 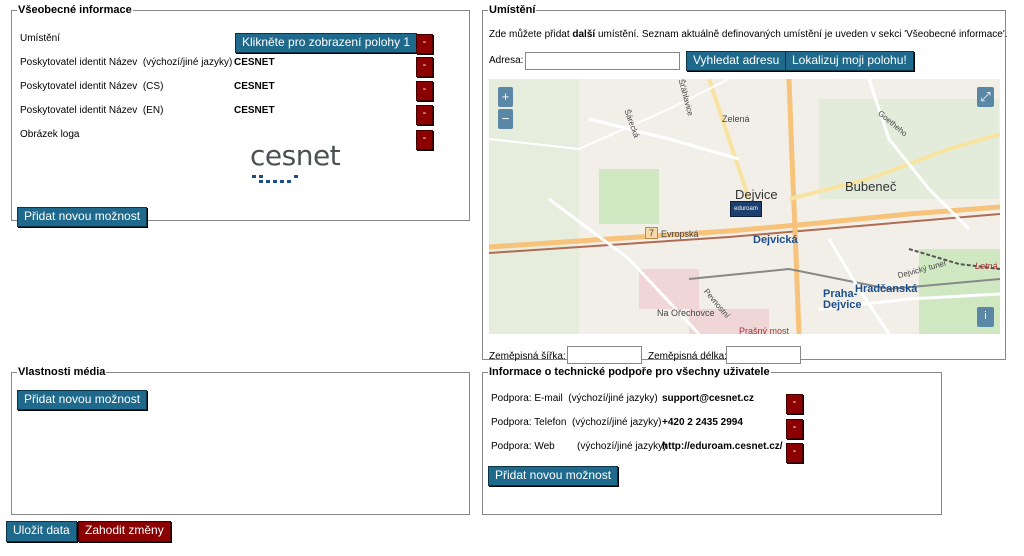 I want to click on fullscreen-icon: ⤢, so click(x=985, y=97).